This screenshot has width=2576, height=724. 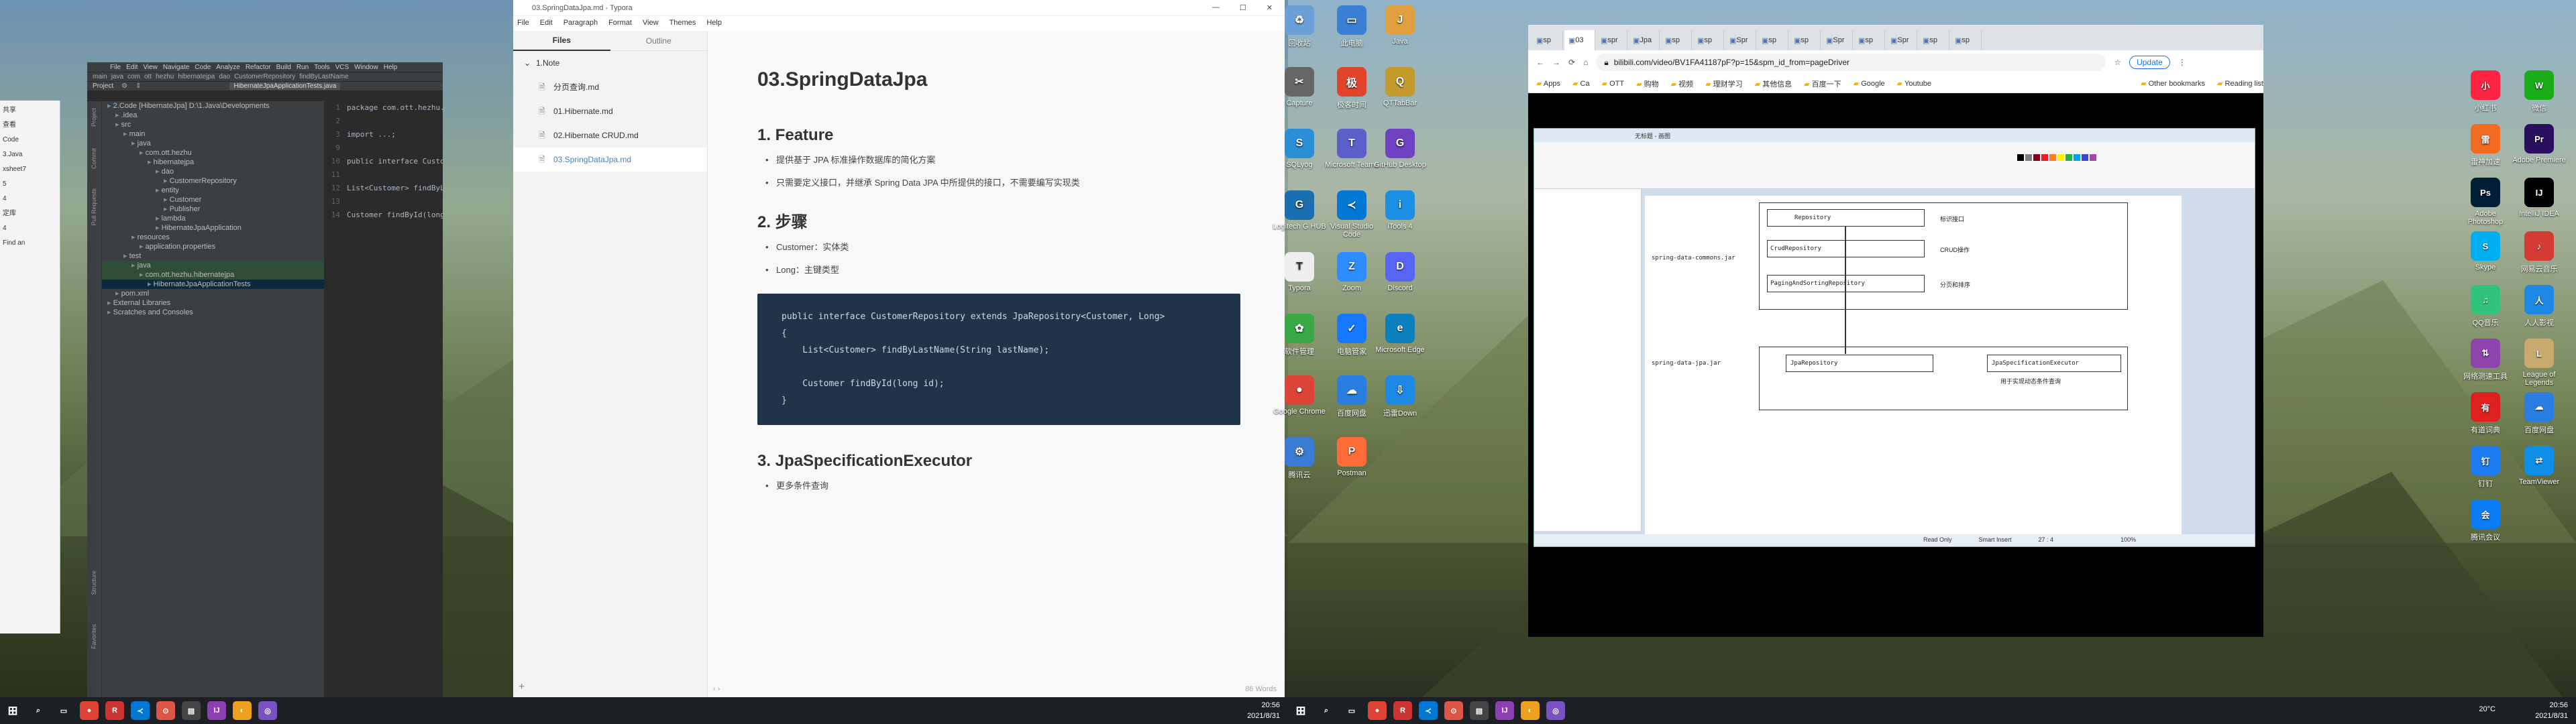 I want to click on source-mode-icon: ‹ ›, so click(x=716, y=689).